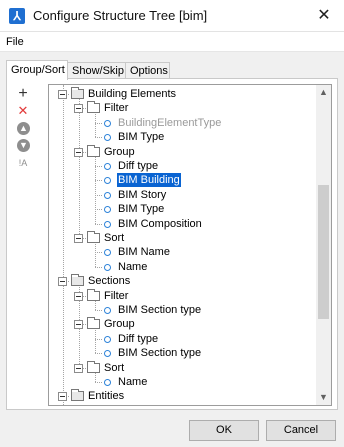  I want to click on tree-item: BIM Building, so click(142, 180).